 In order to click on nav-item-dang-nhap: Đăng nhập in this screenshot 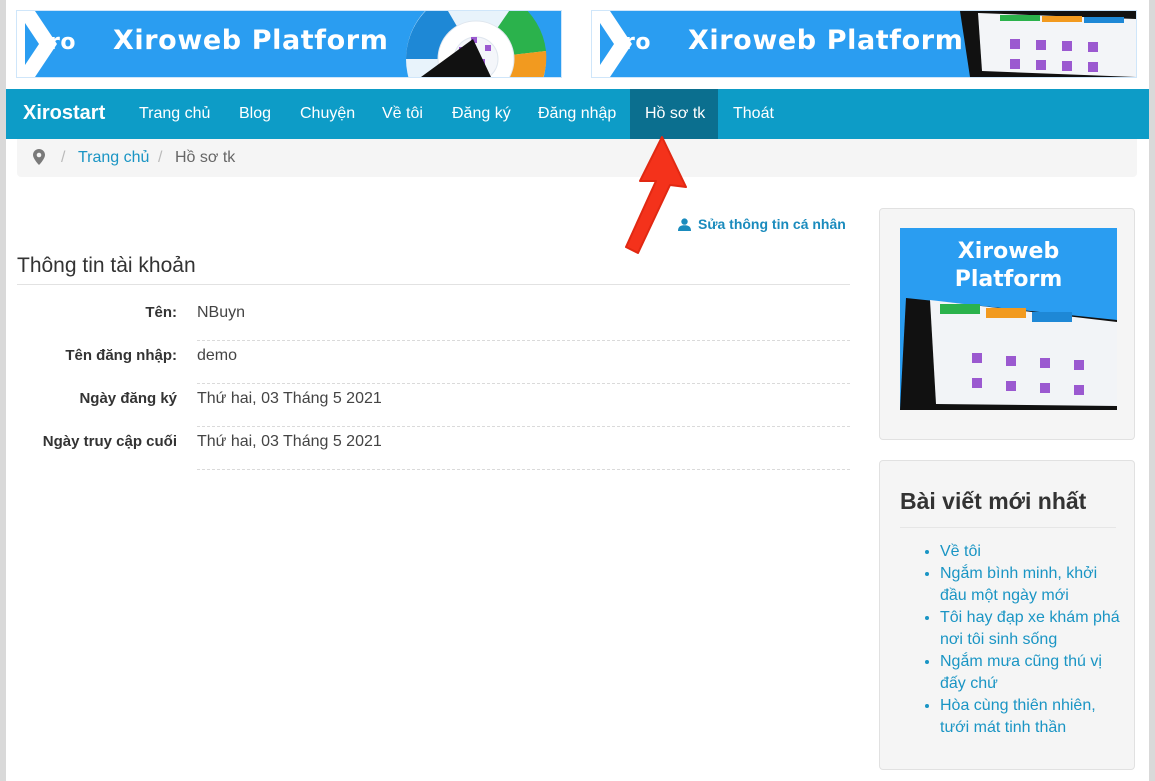, I will do `click(577, 114)`.